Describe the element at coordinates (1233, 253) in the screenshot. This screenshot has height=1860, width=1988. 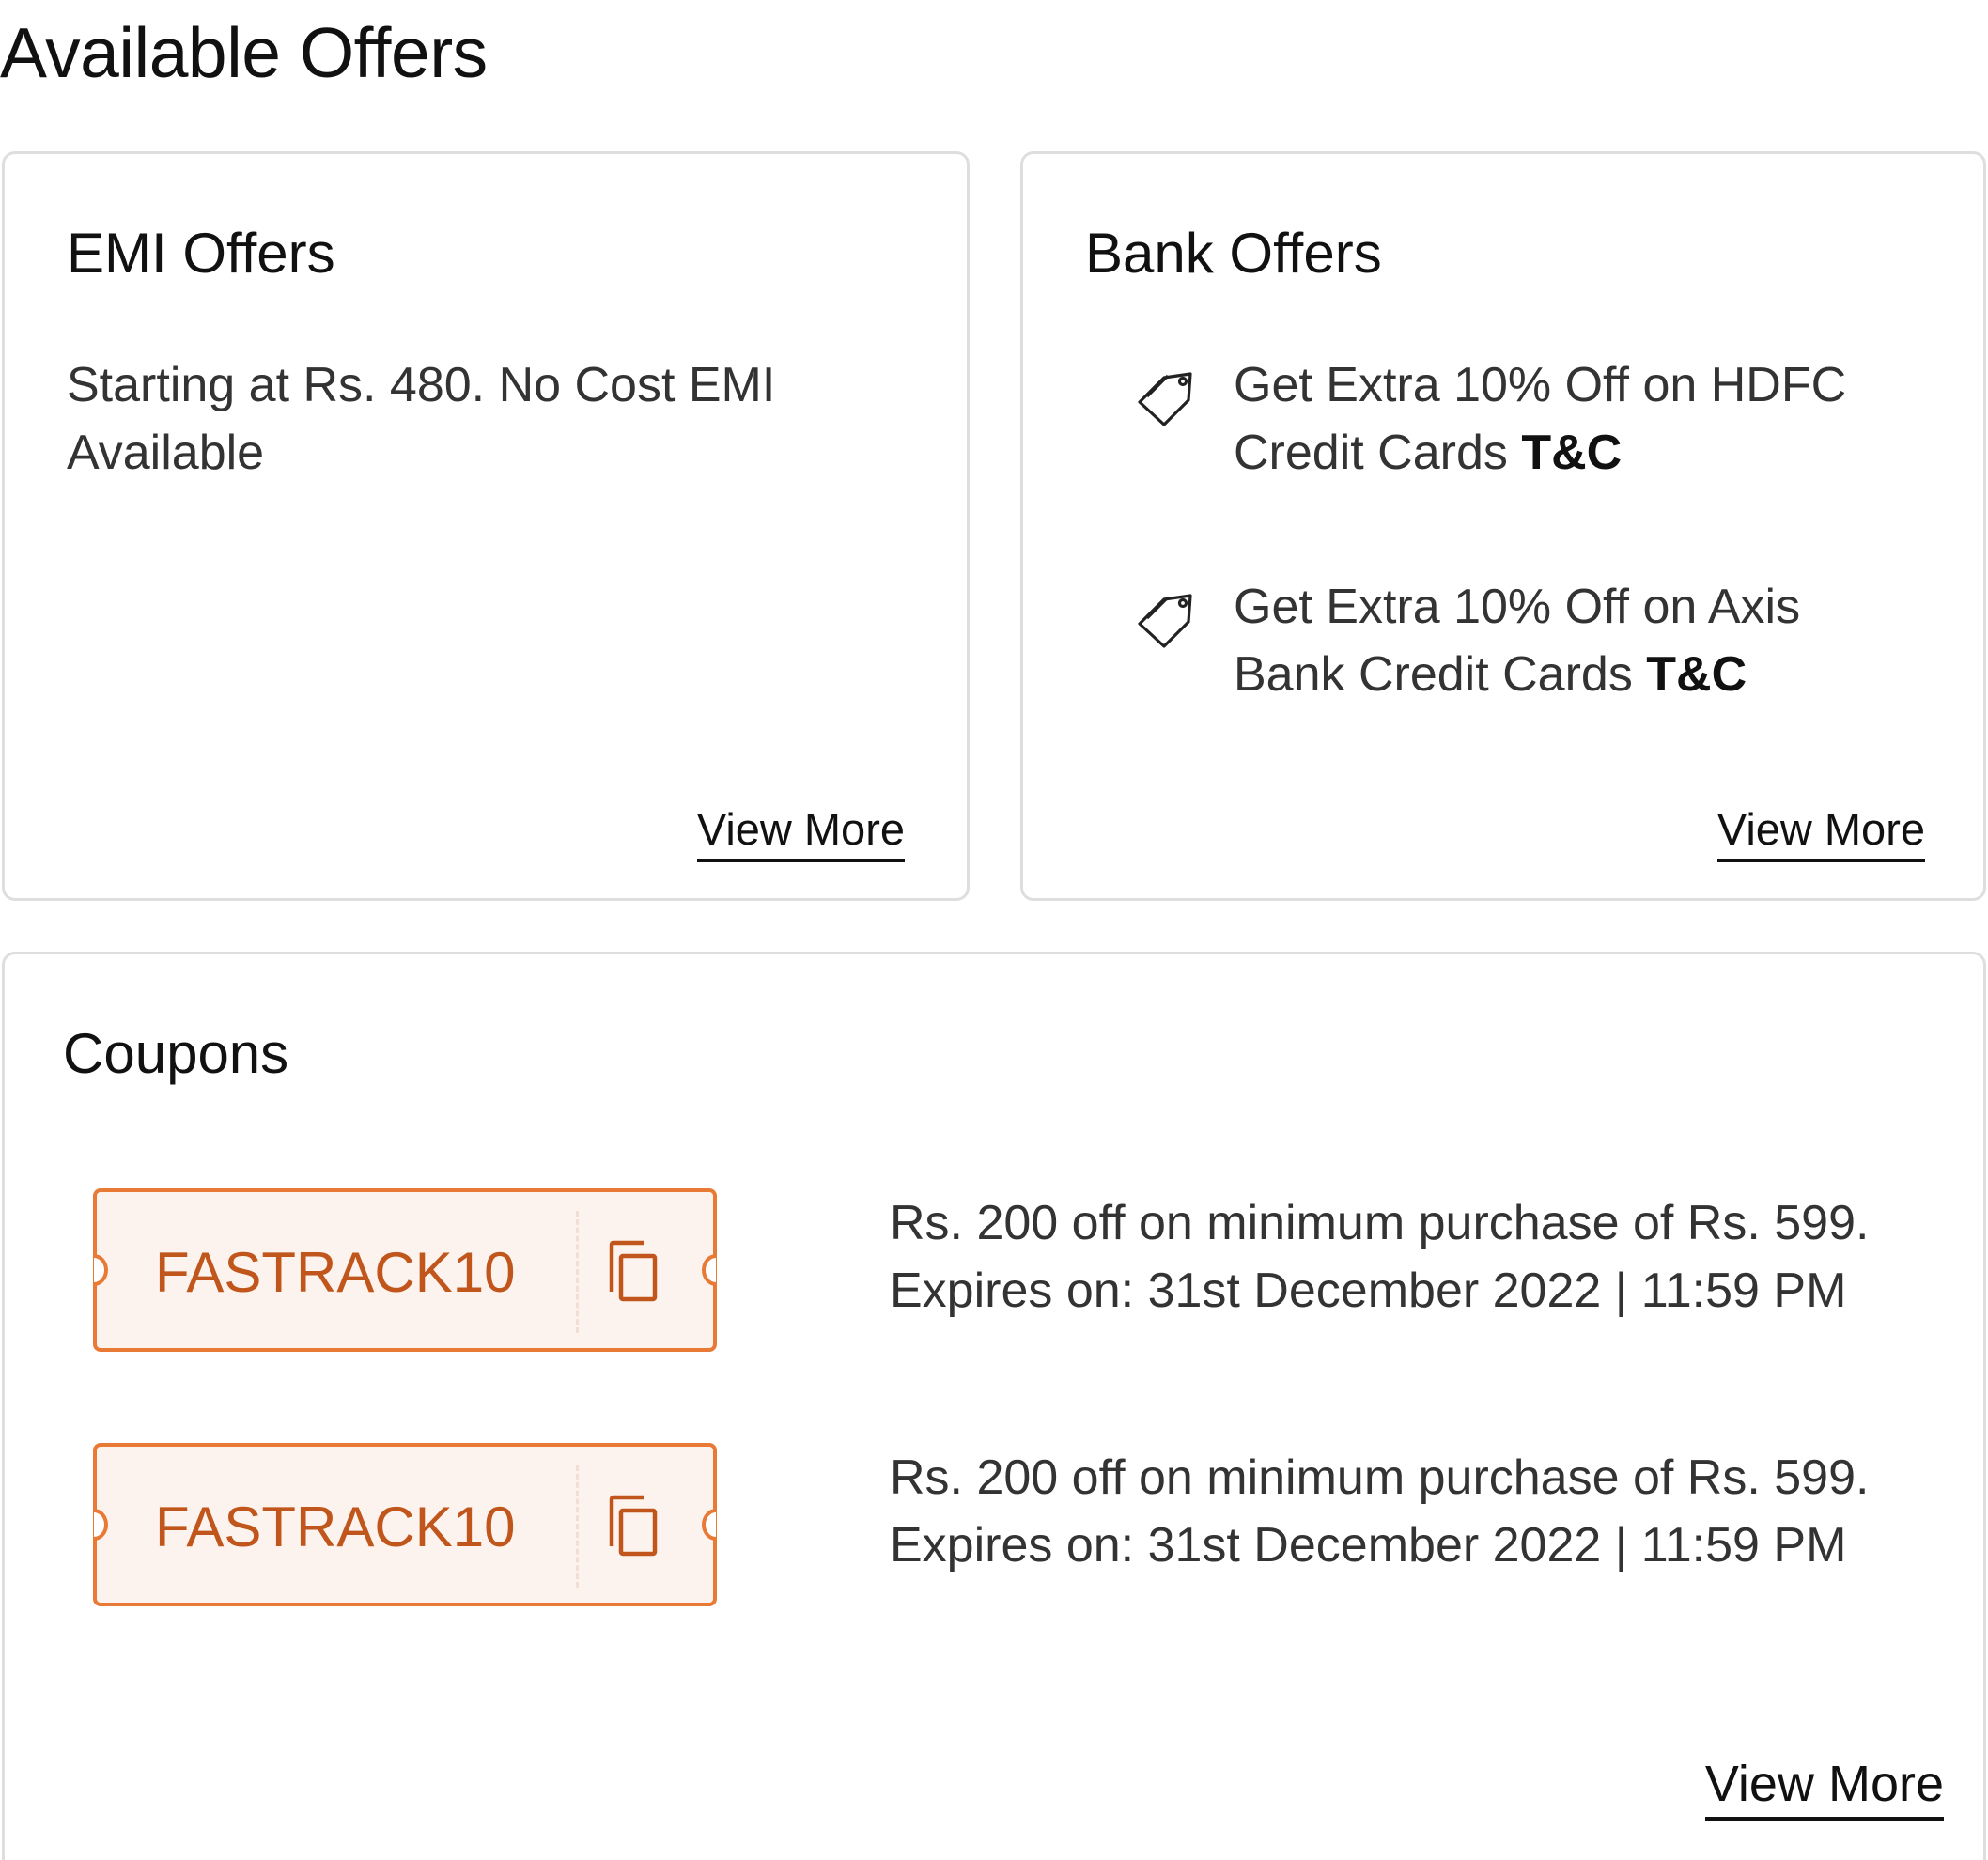
I see `bank-offers-title: Bank Offers` at that location.